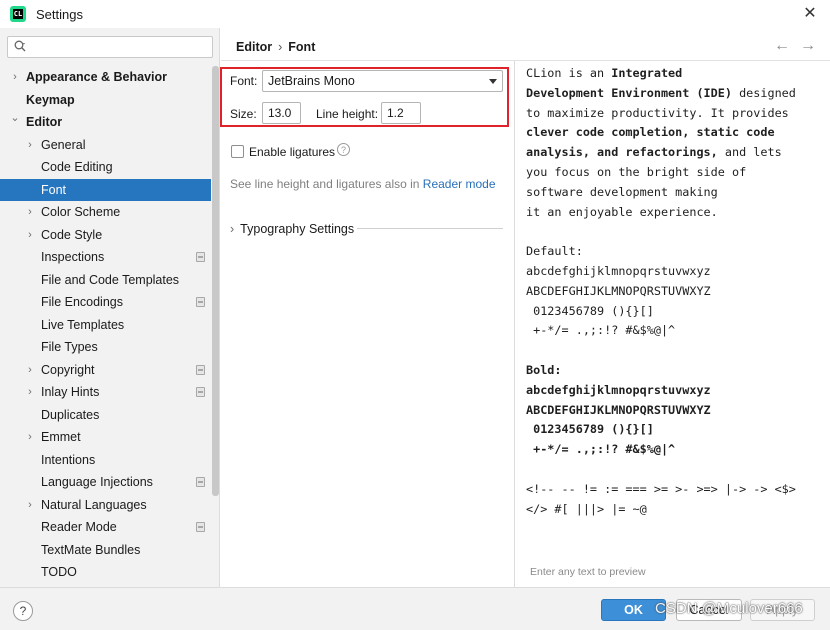 This screenshot has width=830, height=630. I want to click on sidebar-item-todo: TODO, so click(105, 572).